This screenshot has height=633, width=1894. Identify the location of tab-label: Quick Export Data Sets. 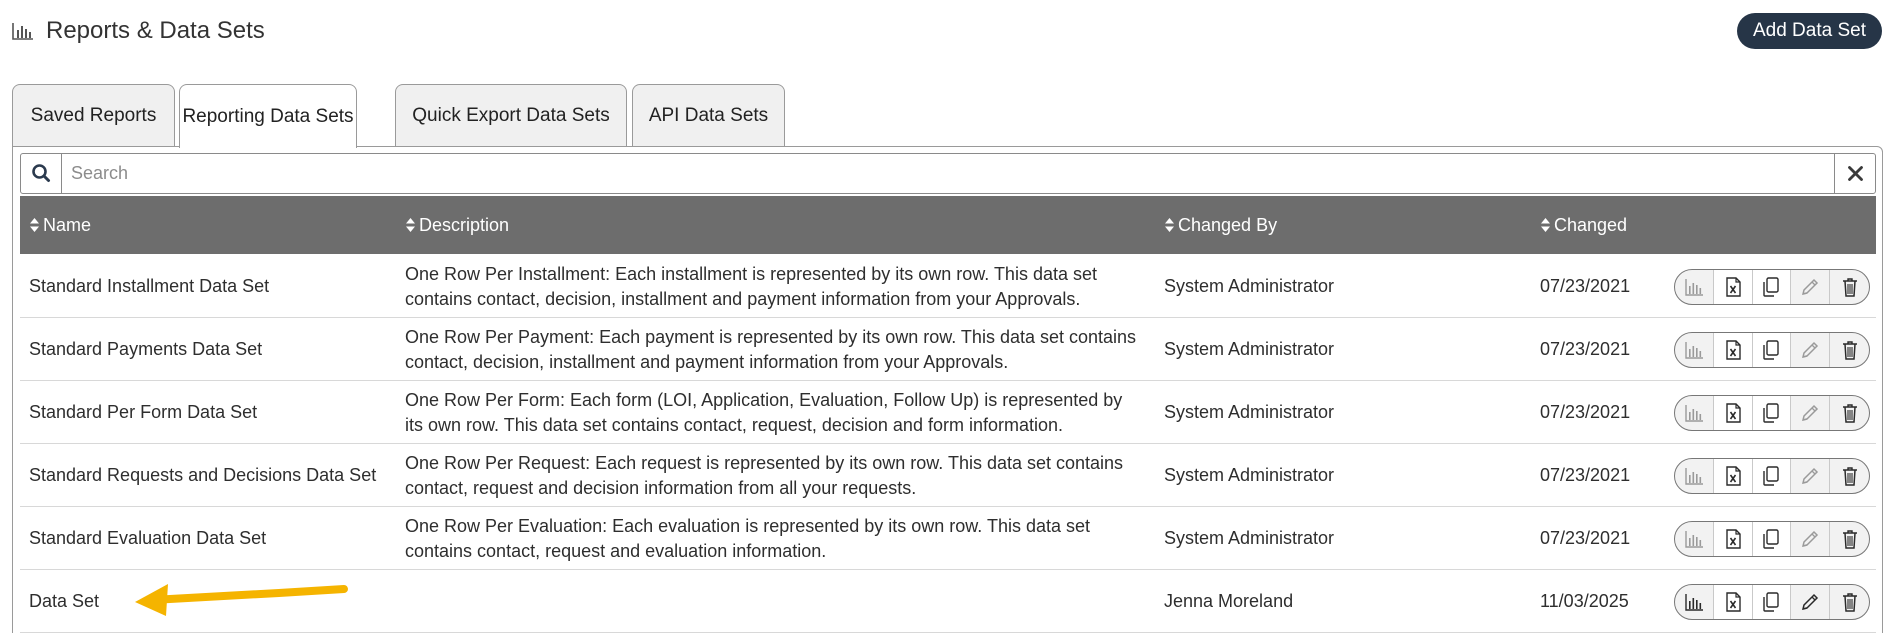
(511, 115).